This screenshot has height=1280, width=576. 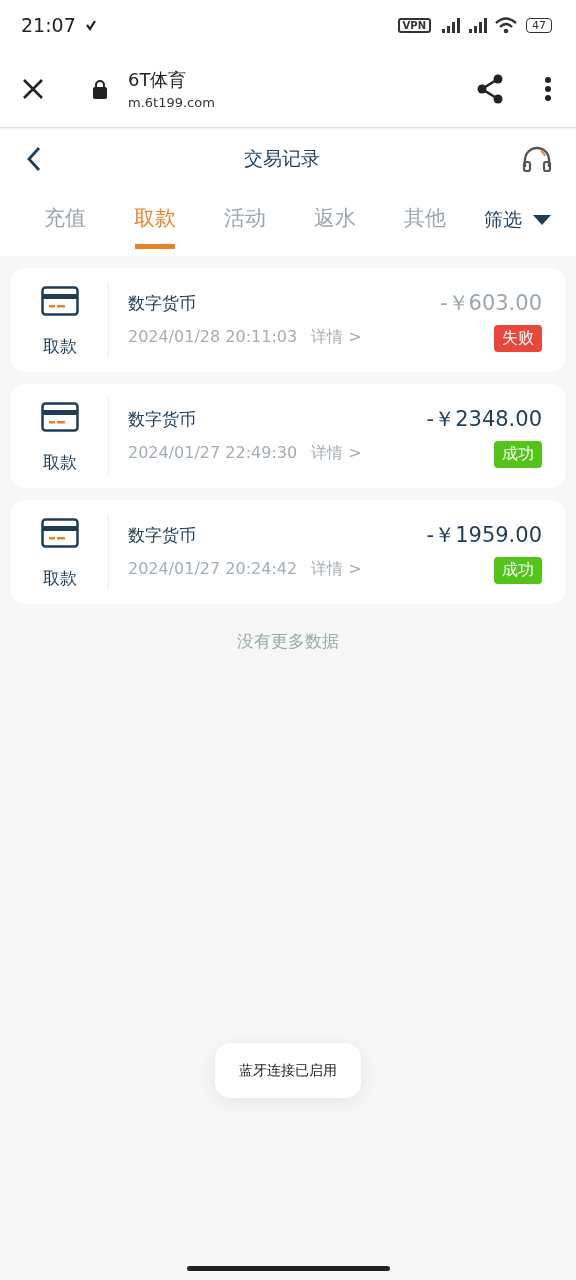 I want to click on close-icon, so click(x=33, y=88).